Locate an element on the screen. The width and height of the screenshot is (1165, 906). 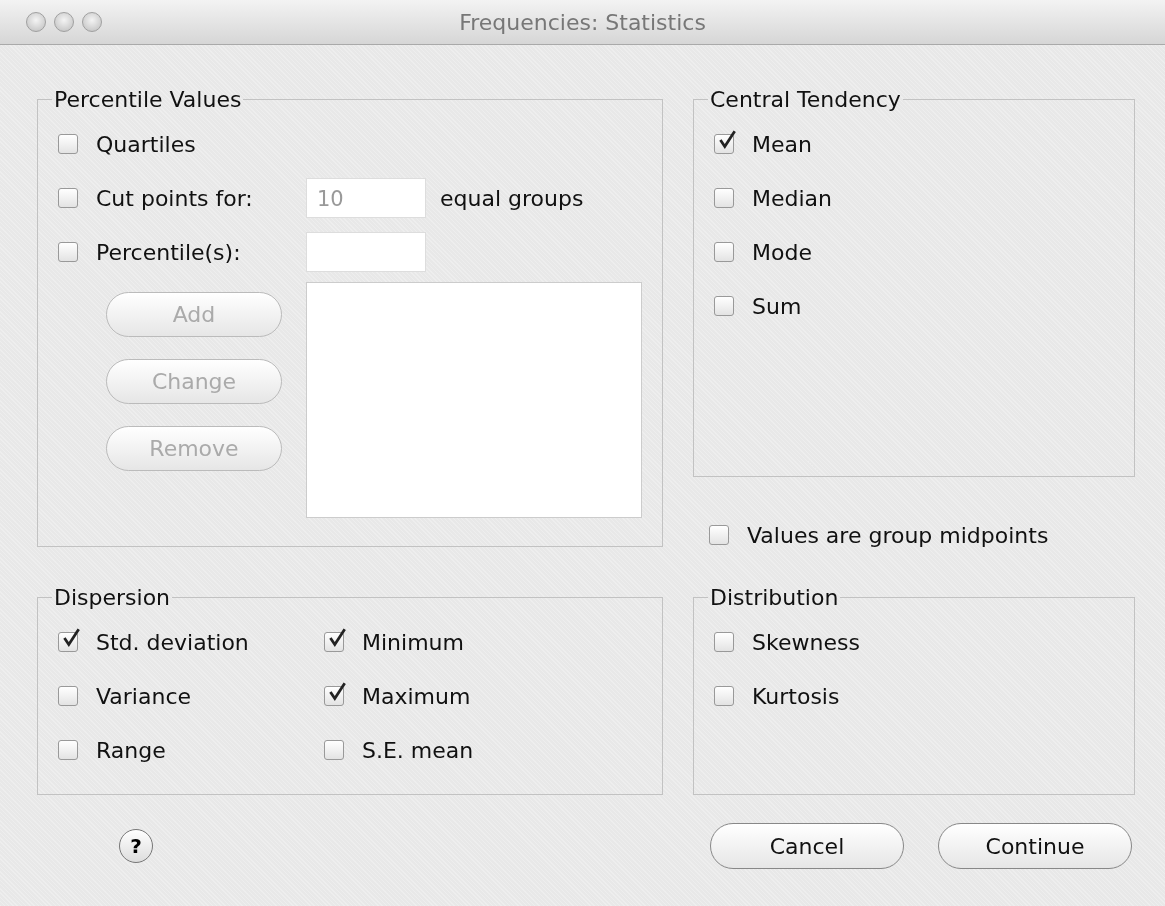
checkbox-label: Percentile(s): is located at coordinates (169, 252).